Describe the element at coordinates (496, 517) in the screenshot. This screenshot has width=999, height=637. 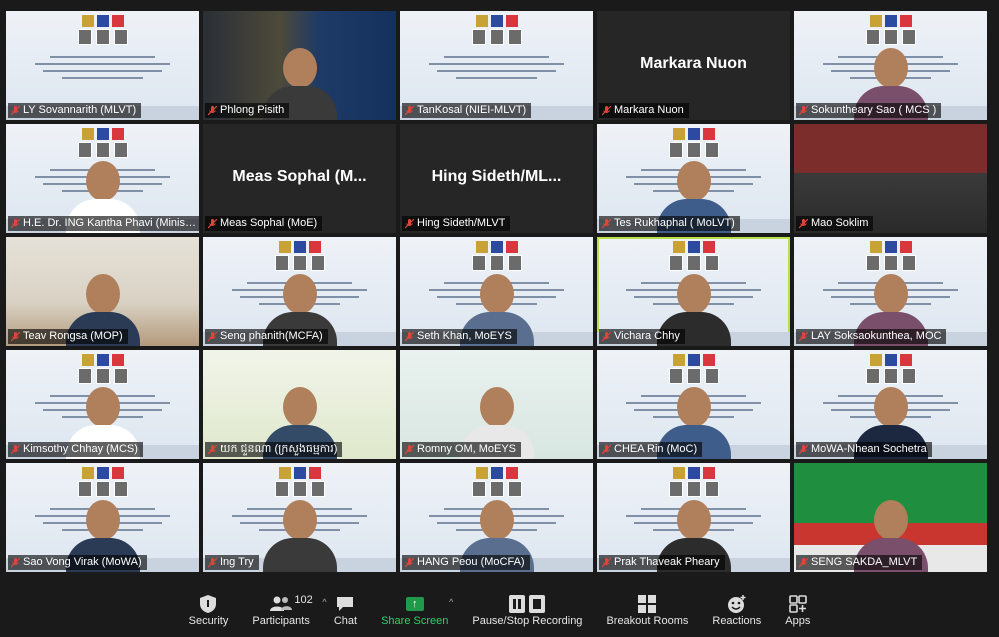
I see `video-tile: HANG Peou (MoCFA)` at that location.